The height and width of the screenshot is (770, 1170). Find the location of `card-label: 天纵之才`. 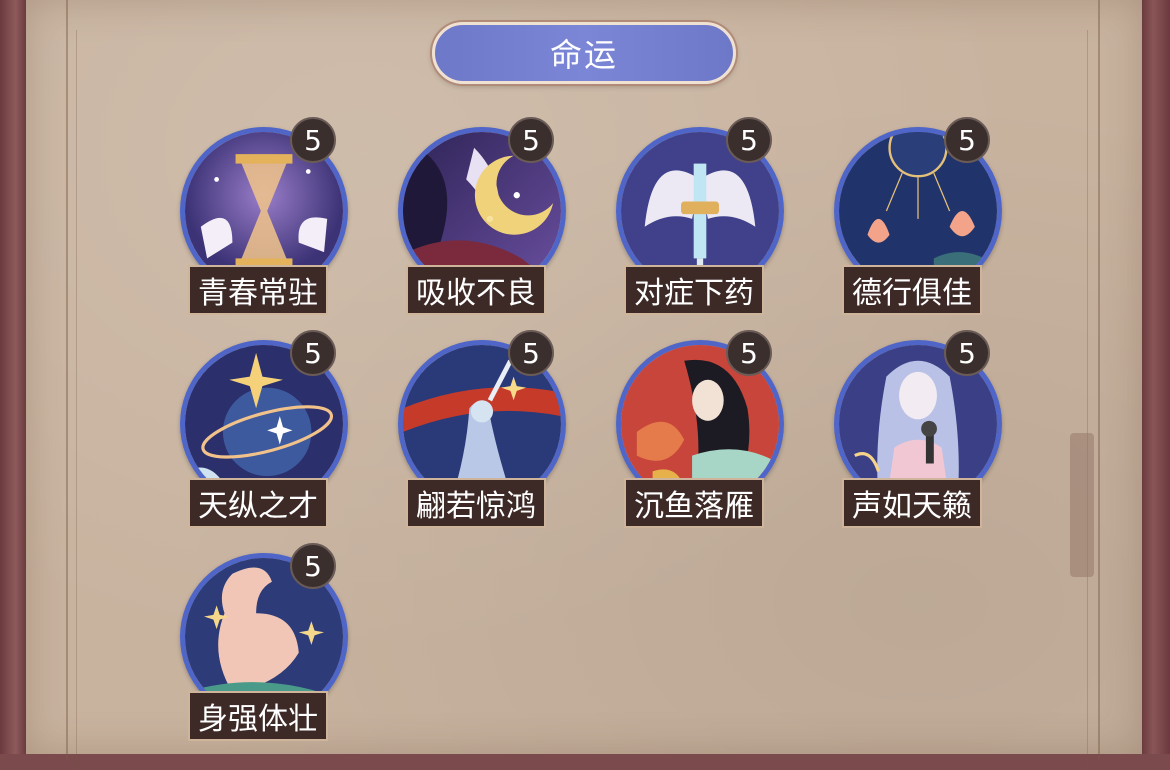

card-label: 天纵之才 is located at coordinates (258, 503).